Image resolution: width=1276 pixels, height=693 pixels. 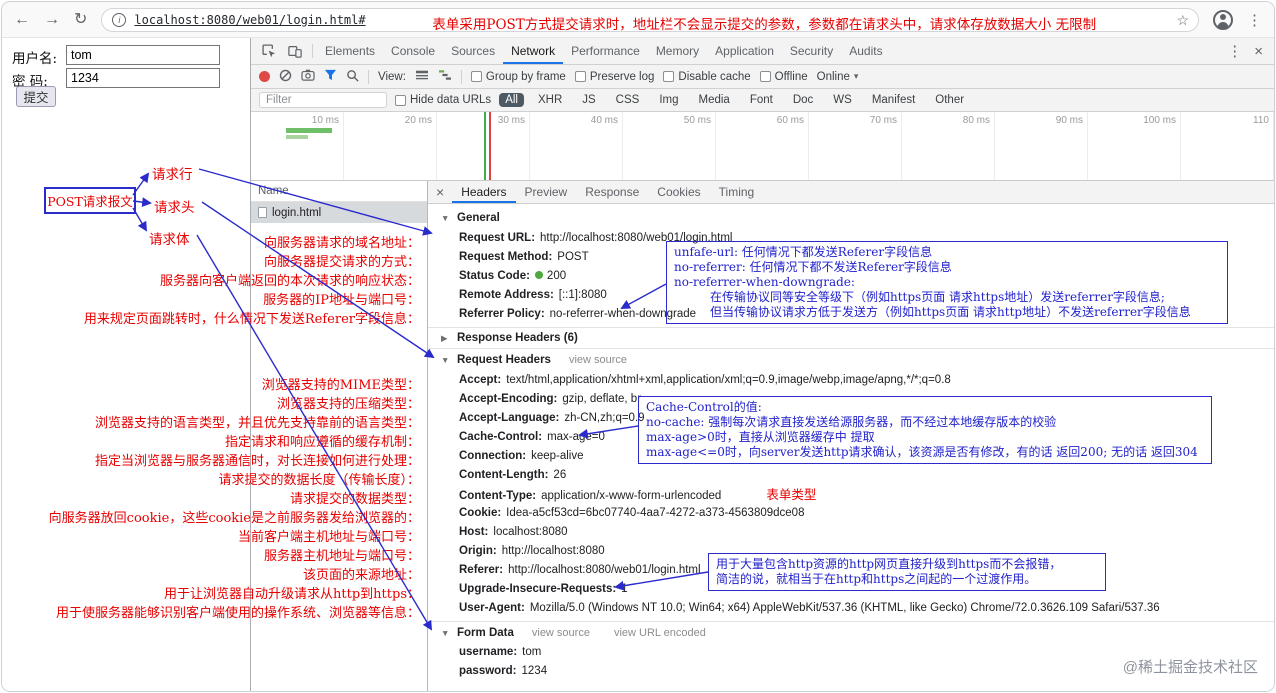 I want to click on header-name: Referrer Policy:, so click(x=502, y=314).